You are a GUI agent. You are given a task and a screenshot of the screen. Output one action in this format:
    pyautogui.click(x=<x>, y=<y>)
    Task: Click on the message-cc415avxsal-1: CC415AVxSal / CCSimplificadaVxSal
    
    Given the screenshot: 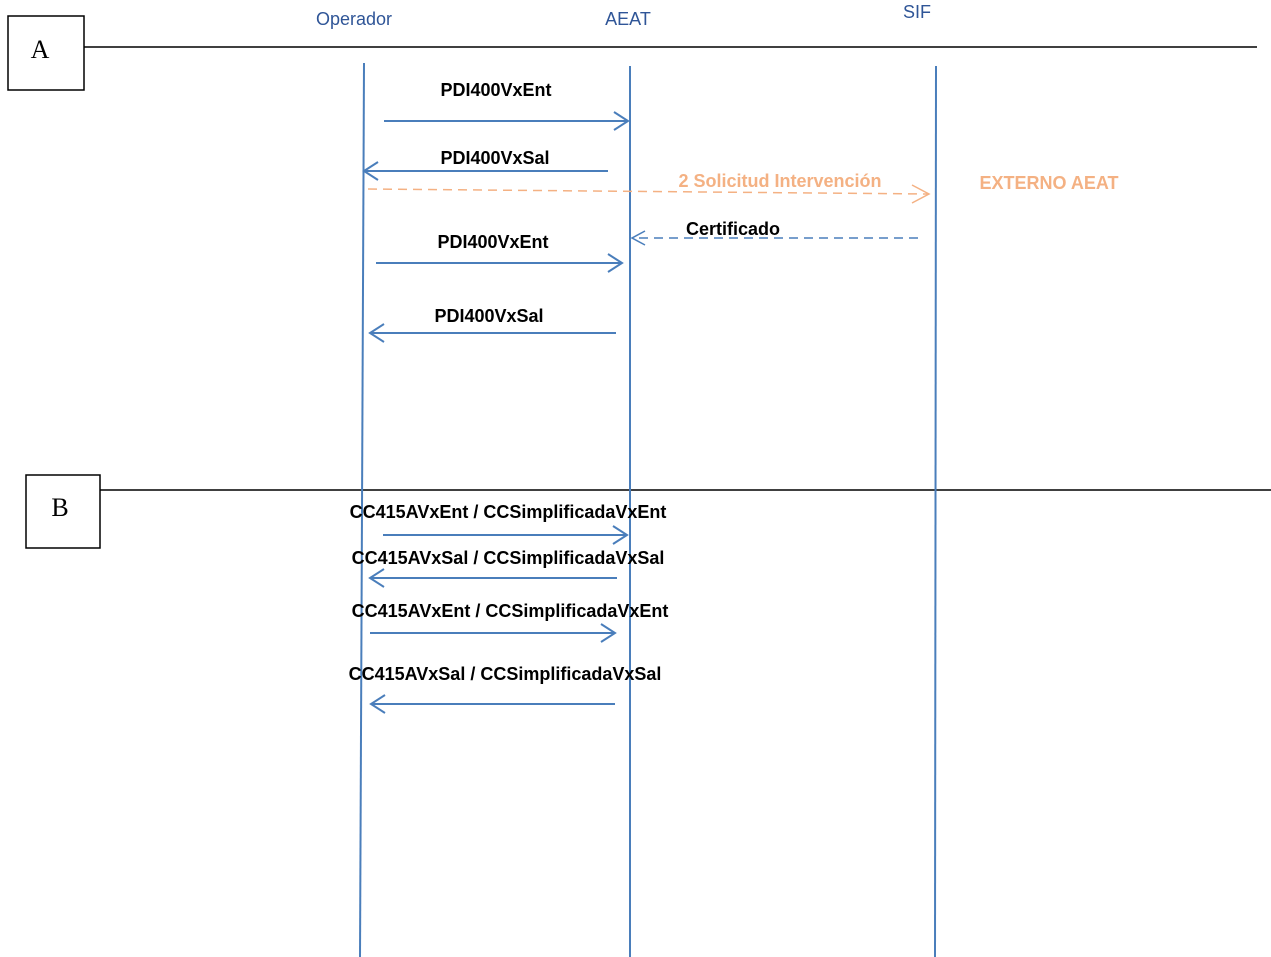 What is the action you would take?
    pyautogui.click(x=508, y=568)
    